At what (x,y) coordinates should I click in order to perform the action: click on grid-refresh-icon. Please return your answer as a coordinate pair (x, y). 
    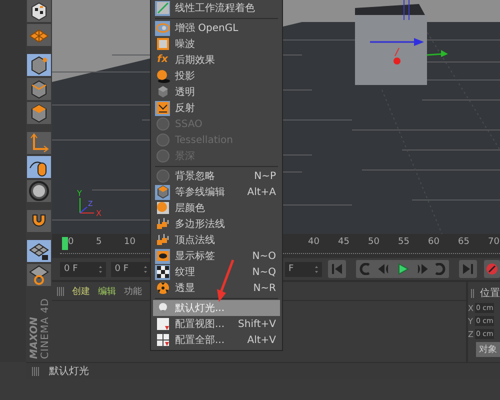
    Looking at the image, I should click on (39, 275).